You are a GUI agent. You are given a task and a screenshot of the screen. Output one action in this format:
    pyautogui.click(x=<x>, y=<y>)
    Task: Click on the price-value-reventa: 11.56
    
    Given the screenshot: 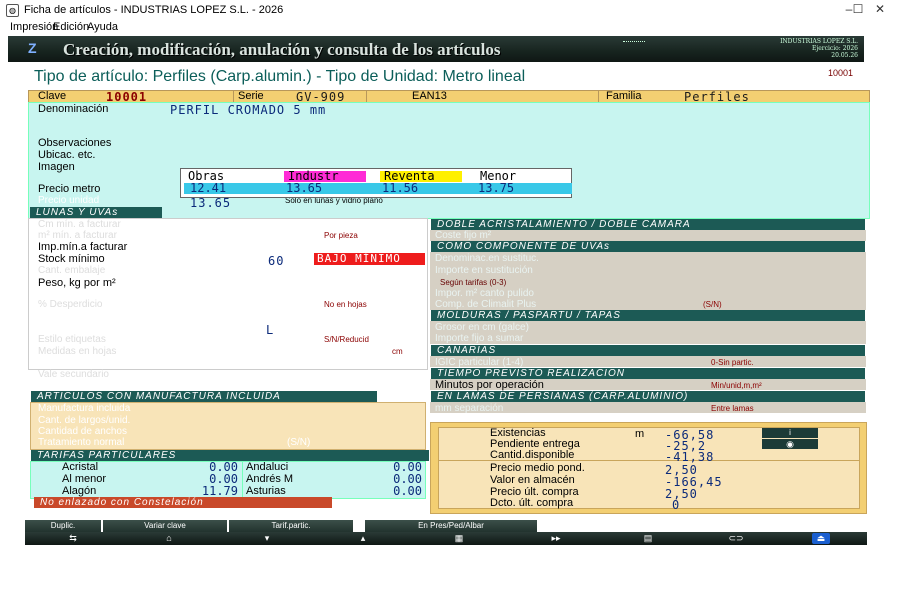 What is the action you would take?
    pyautogui.click(x=425, y=188)
    